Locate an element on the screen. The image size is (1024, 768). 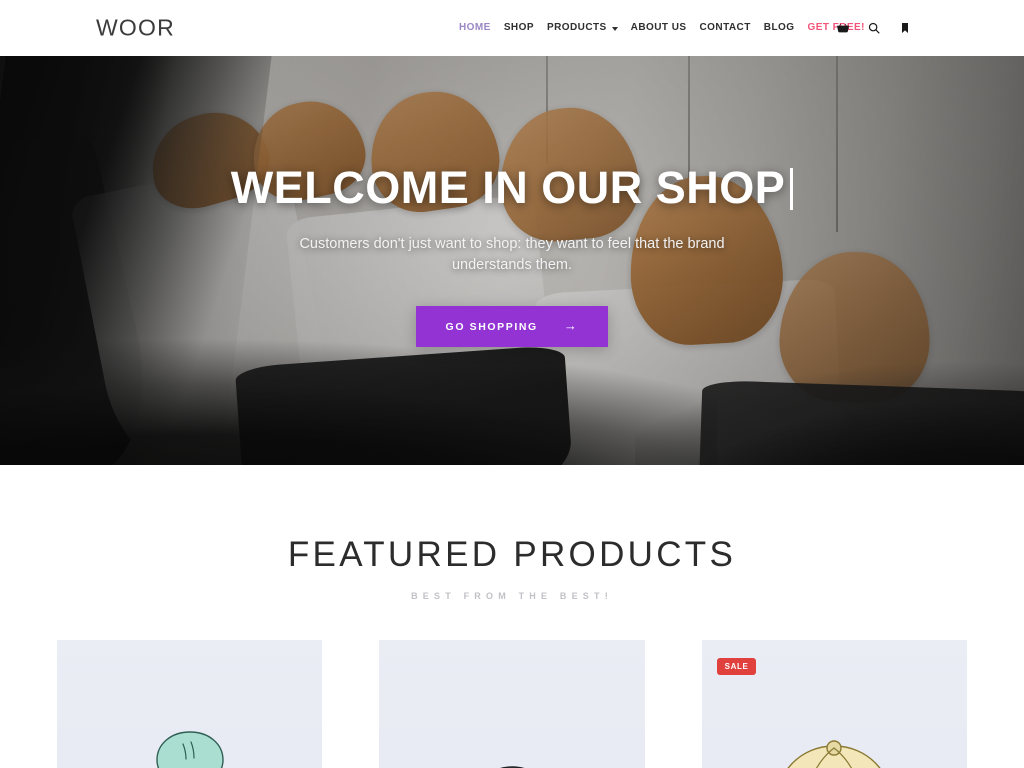
header-icon-group is located at coordinates (874, 28).